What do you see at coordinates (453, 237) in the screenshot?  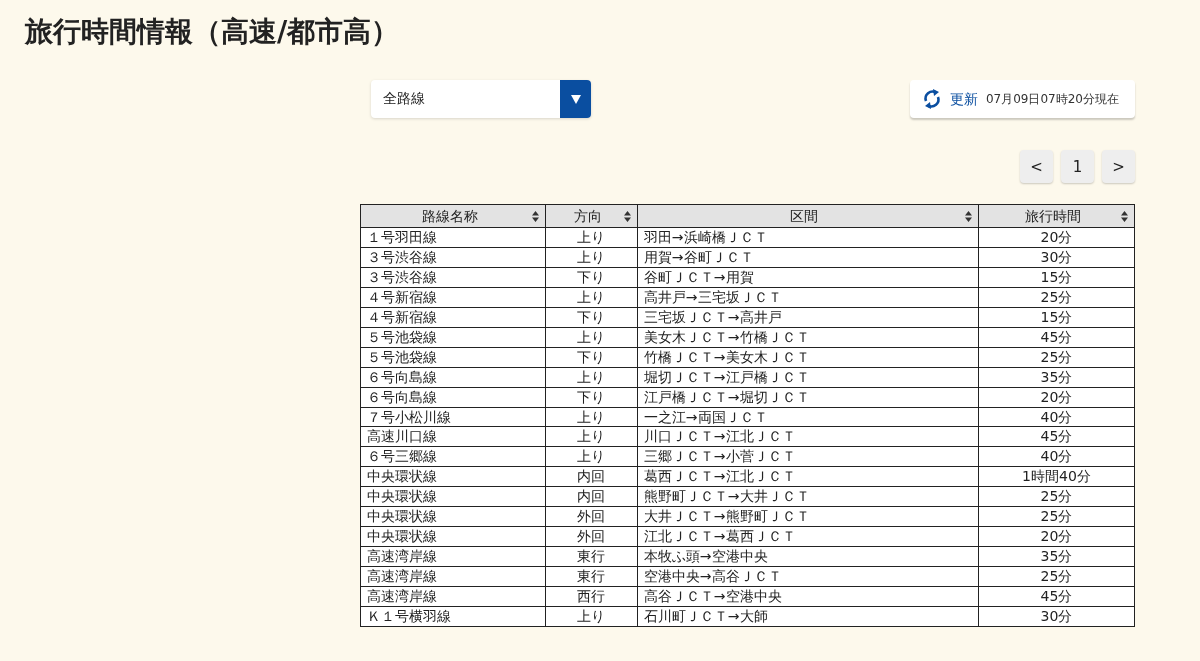 I see `table-cell: １号羽田線` at bounding box center [453, 237].